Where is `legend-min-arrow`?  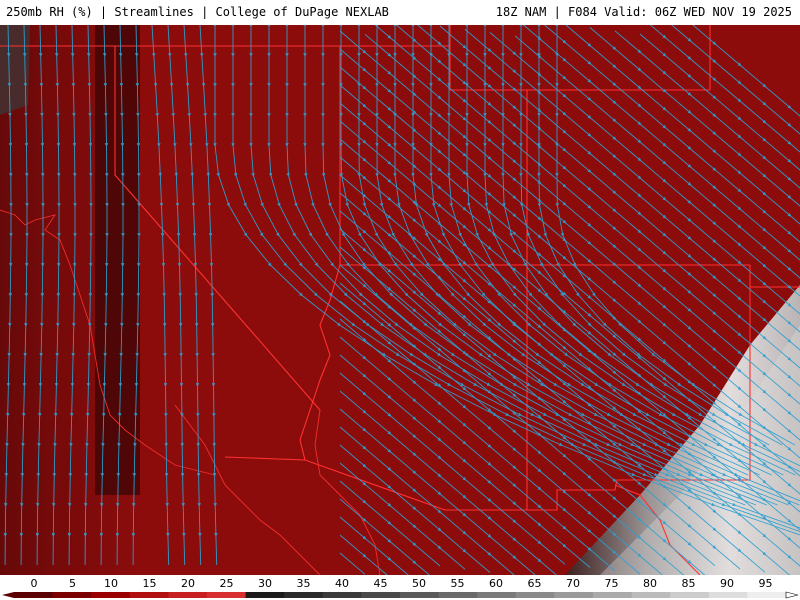
legend-min-arrow is located at coordinates (8, 595).